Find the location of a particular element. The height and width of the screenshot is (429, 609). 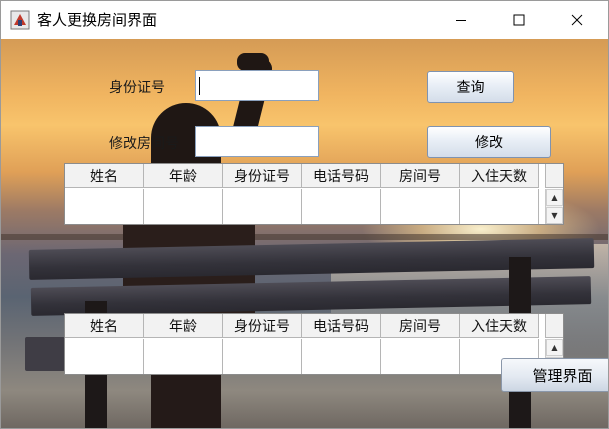

maximize-icon is located at coordinates (519, 20).